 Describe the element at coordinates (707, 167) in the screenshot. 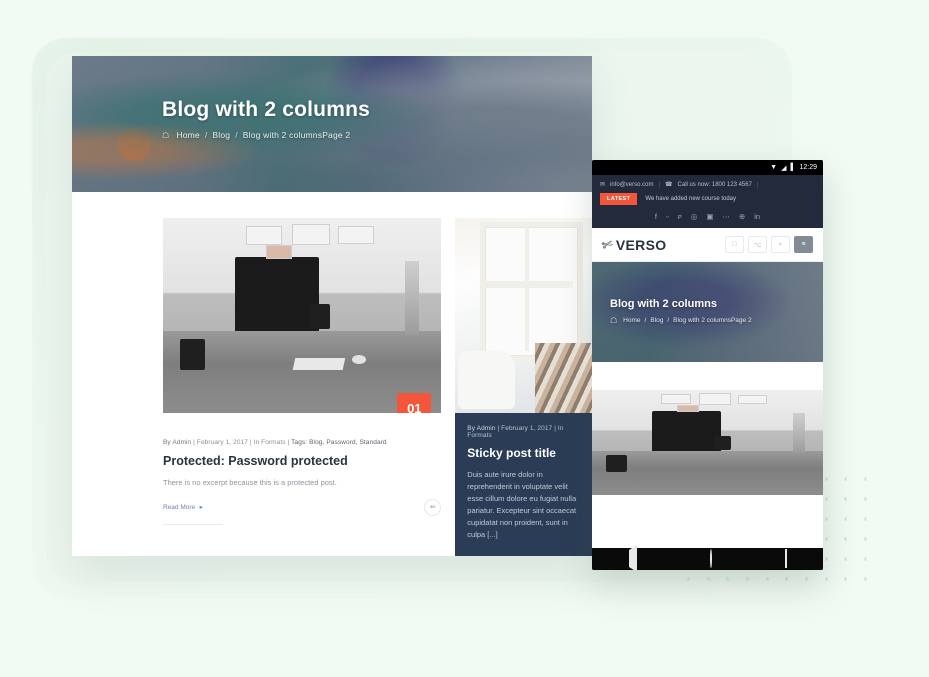

I see `android-status-bar: ▼ ◢ ▌ 12:29` at that location.